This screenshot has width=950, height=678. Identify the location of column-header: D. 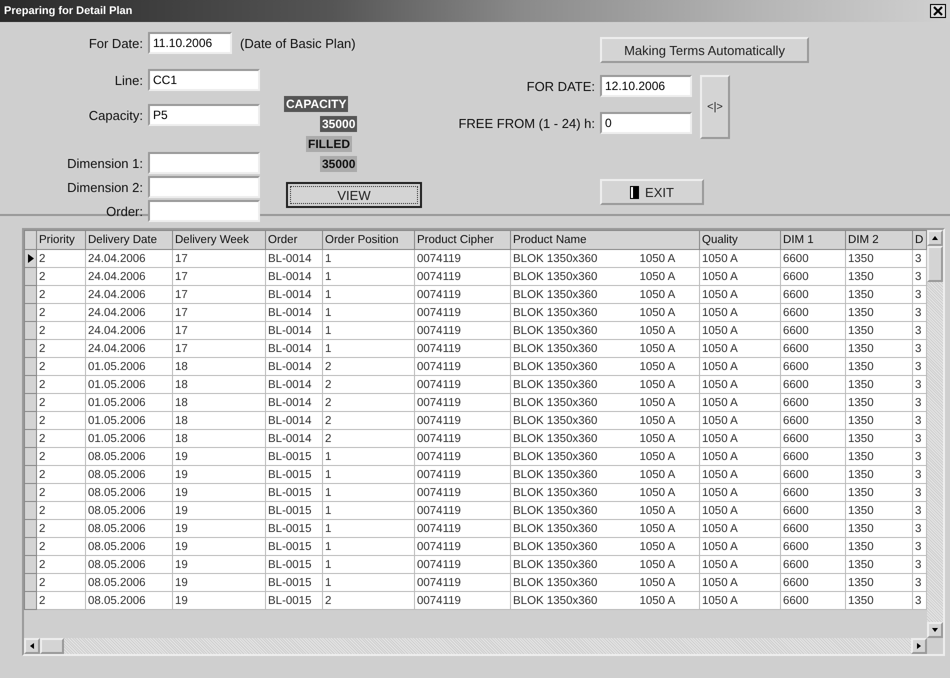
(919, 240).